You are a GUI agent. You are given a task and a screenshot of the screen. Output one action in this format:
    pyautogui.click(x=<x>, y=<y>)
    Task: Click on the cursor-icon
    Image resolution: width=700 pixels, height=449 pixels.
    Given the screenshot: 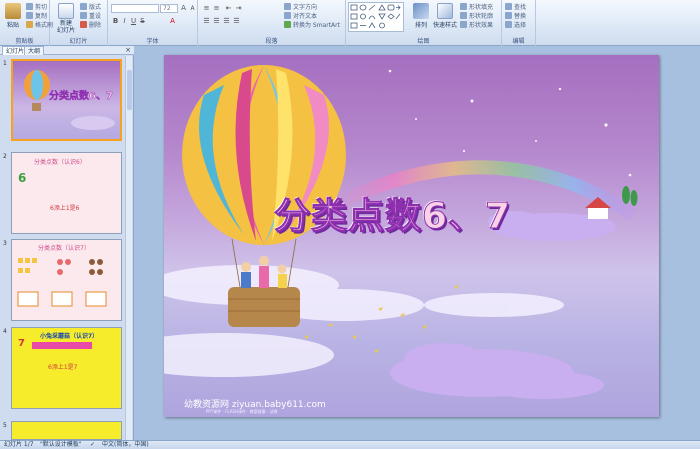 What is the action you would take?
    pyautogui.click(x=508, y=24)
    